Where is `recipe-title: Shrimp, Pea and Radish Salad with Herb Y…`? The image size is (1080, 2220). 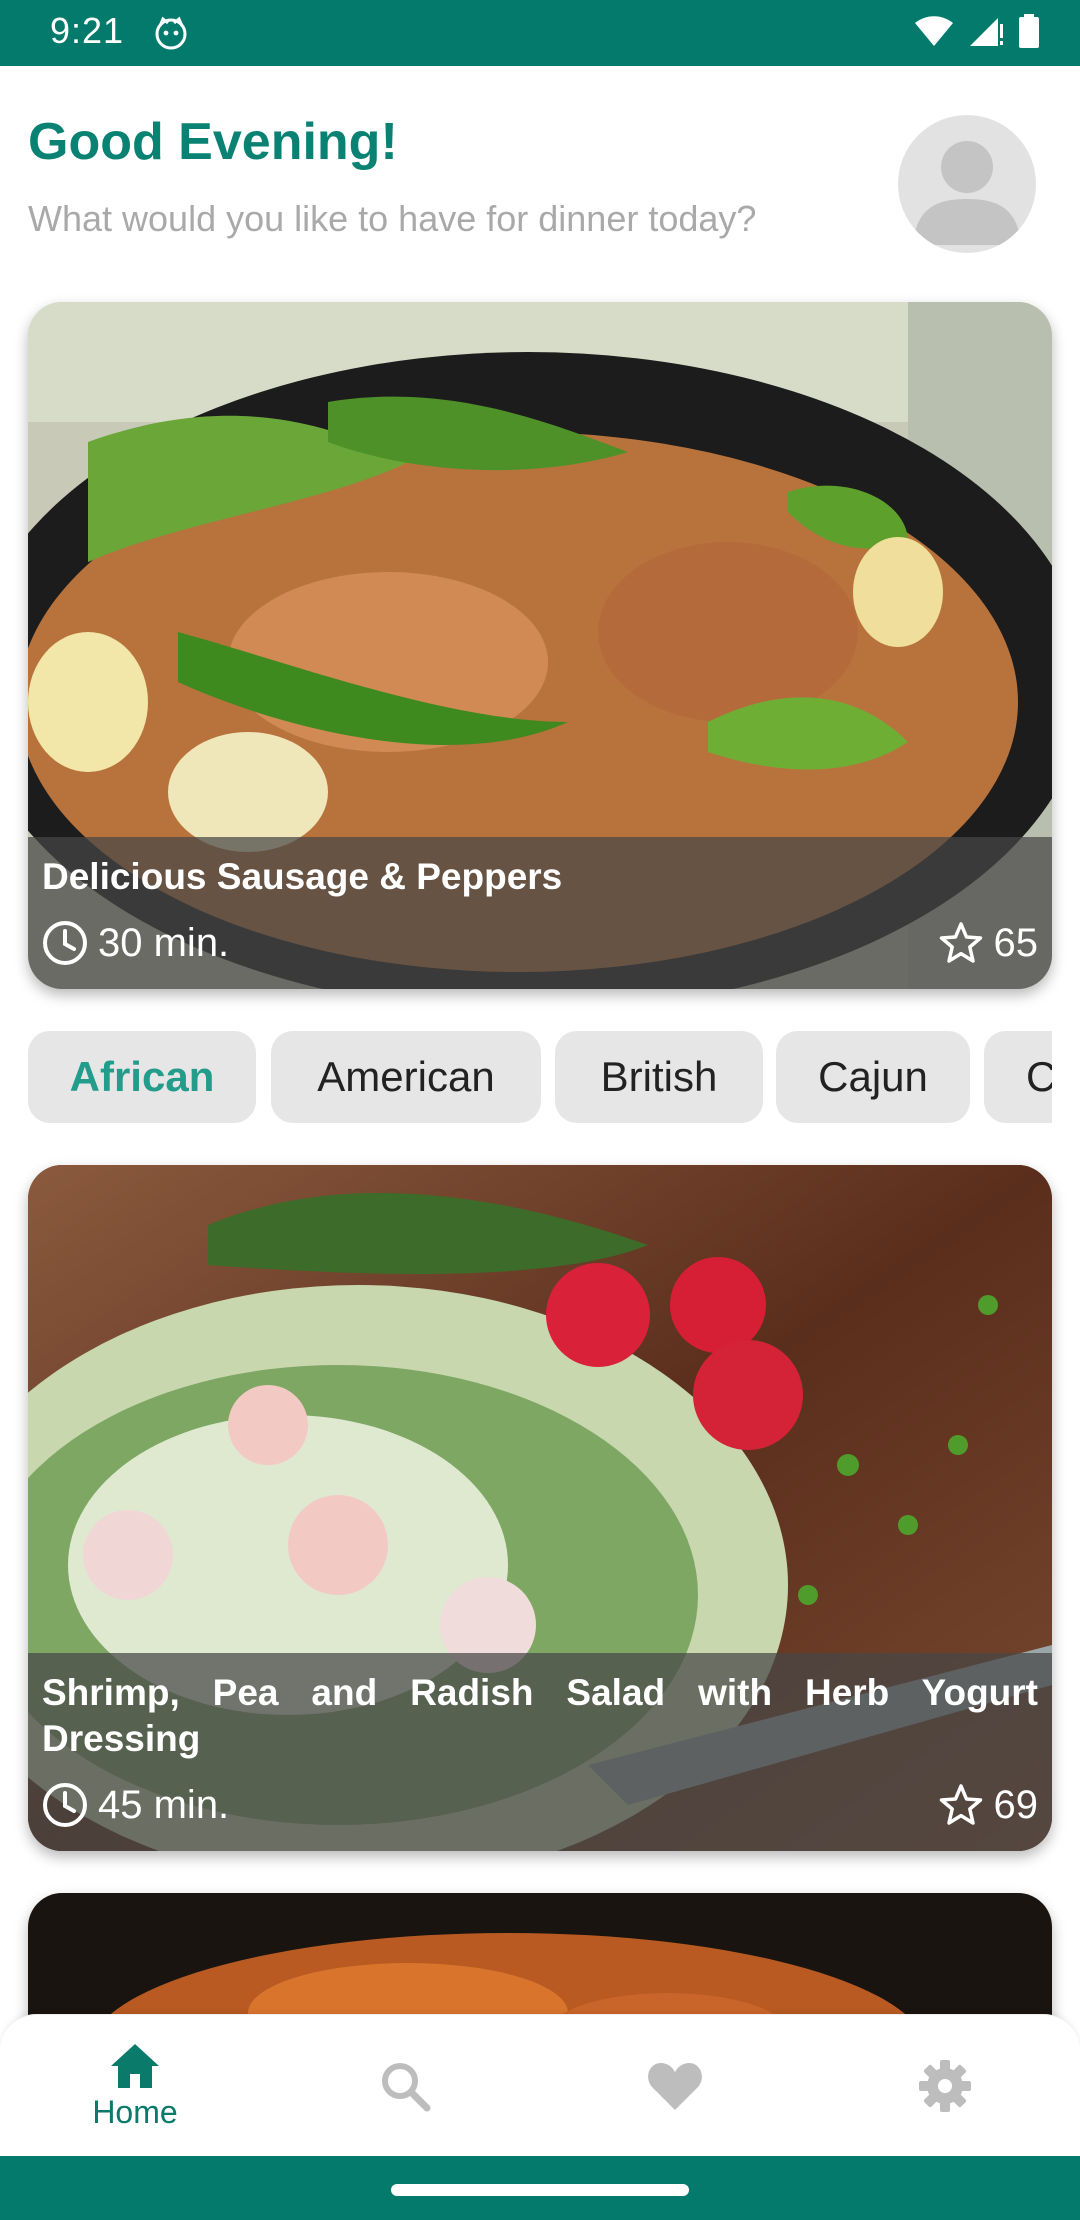
recipe-title: Shrimp, Pea and Radish Salad with Herb Y… is located at coordinates (540, 1715).